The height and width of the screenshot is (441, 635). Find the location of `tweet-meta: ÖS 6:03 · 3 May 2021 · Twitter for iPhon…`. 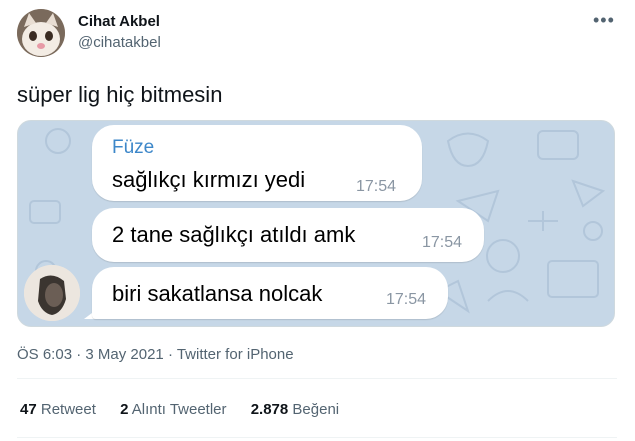

tweet-meta: ÖS 6:03 · 3 May 2021 · Twitter for iPhon… is located at coordinates (155, 354).